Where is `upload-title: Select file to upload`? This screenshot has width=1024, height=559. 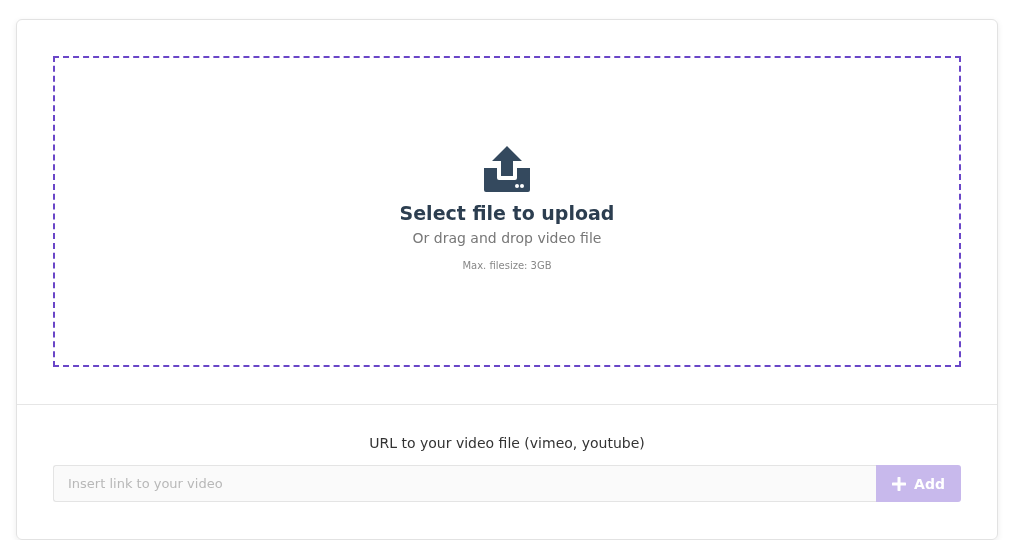
upload-title: Select file to upload is located at coordinates (507, 213).